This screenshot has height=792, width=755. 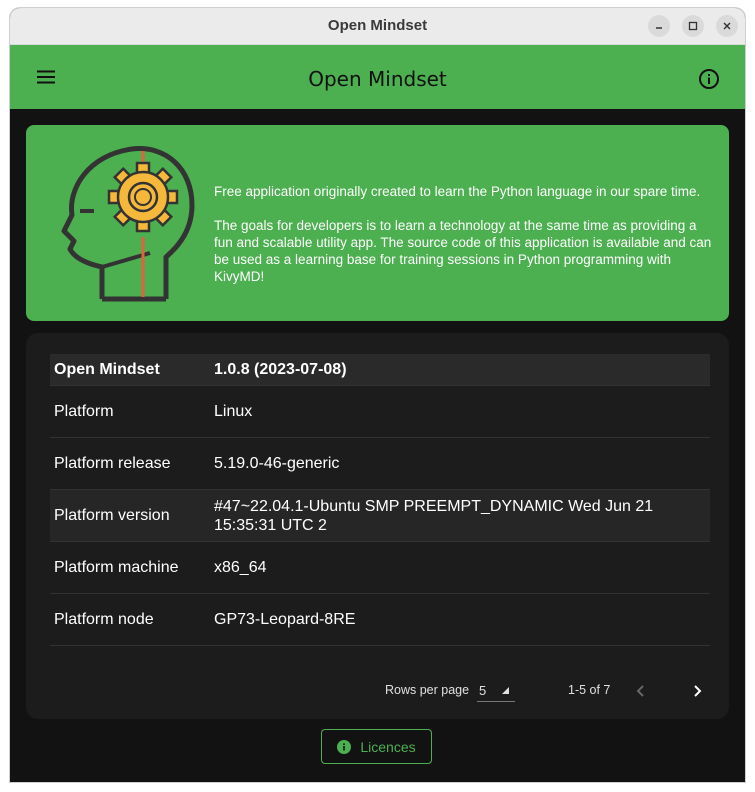 I want to click on minimize-button, so click(x=659, y=26).